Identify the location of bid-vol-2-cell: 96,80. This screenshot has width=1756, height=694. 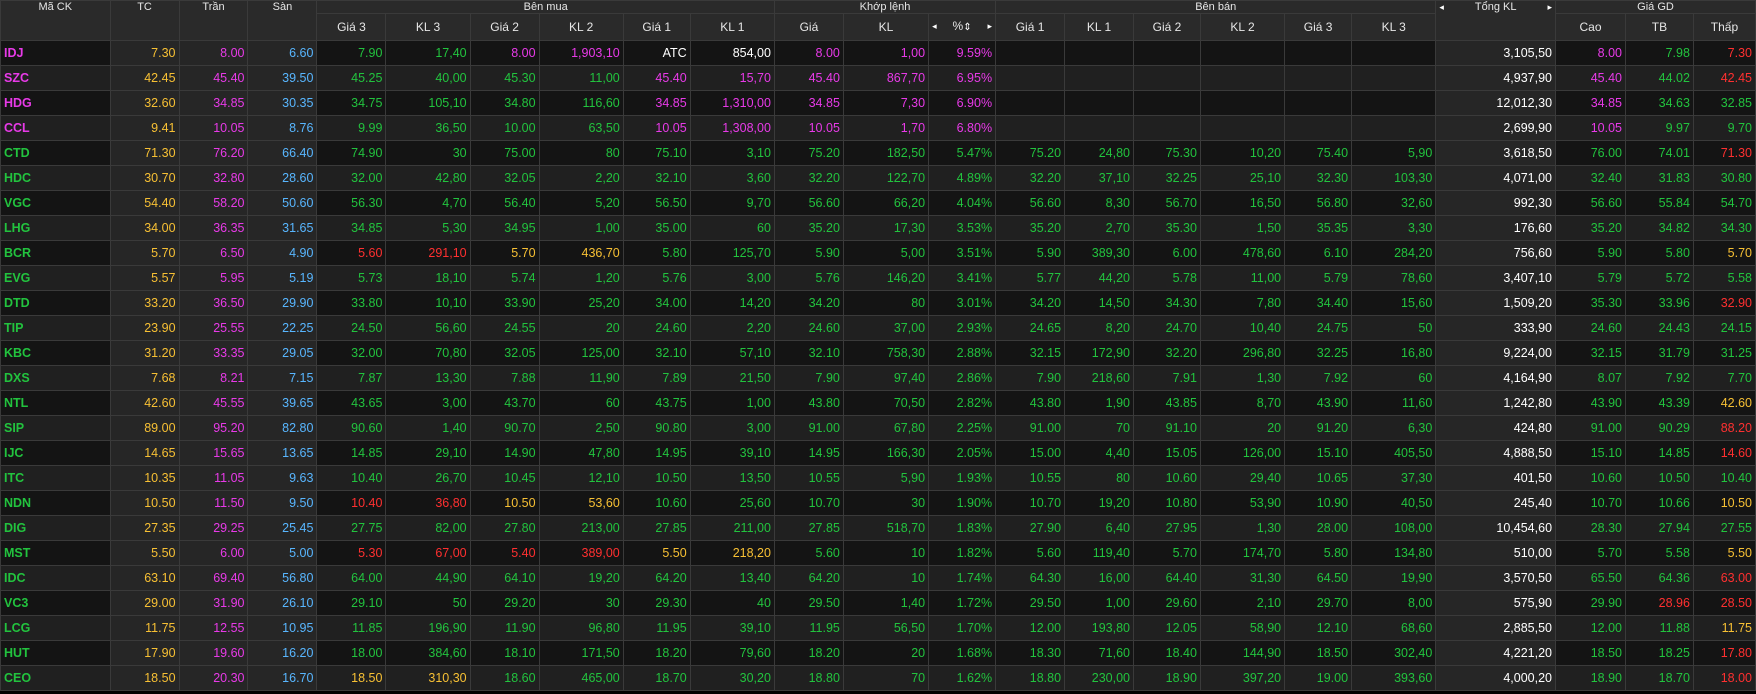
(581, 628).